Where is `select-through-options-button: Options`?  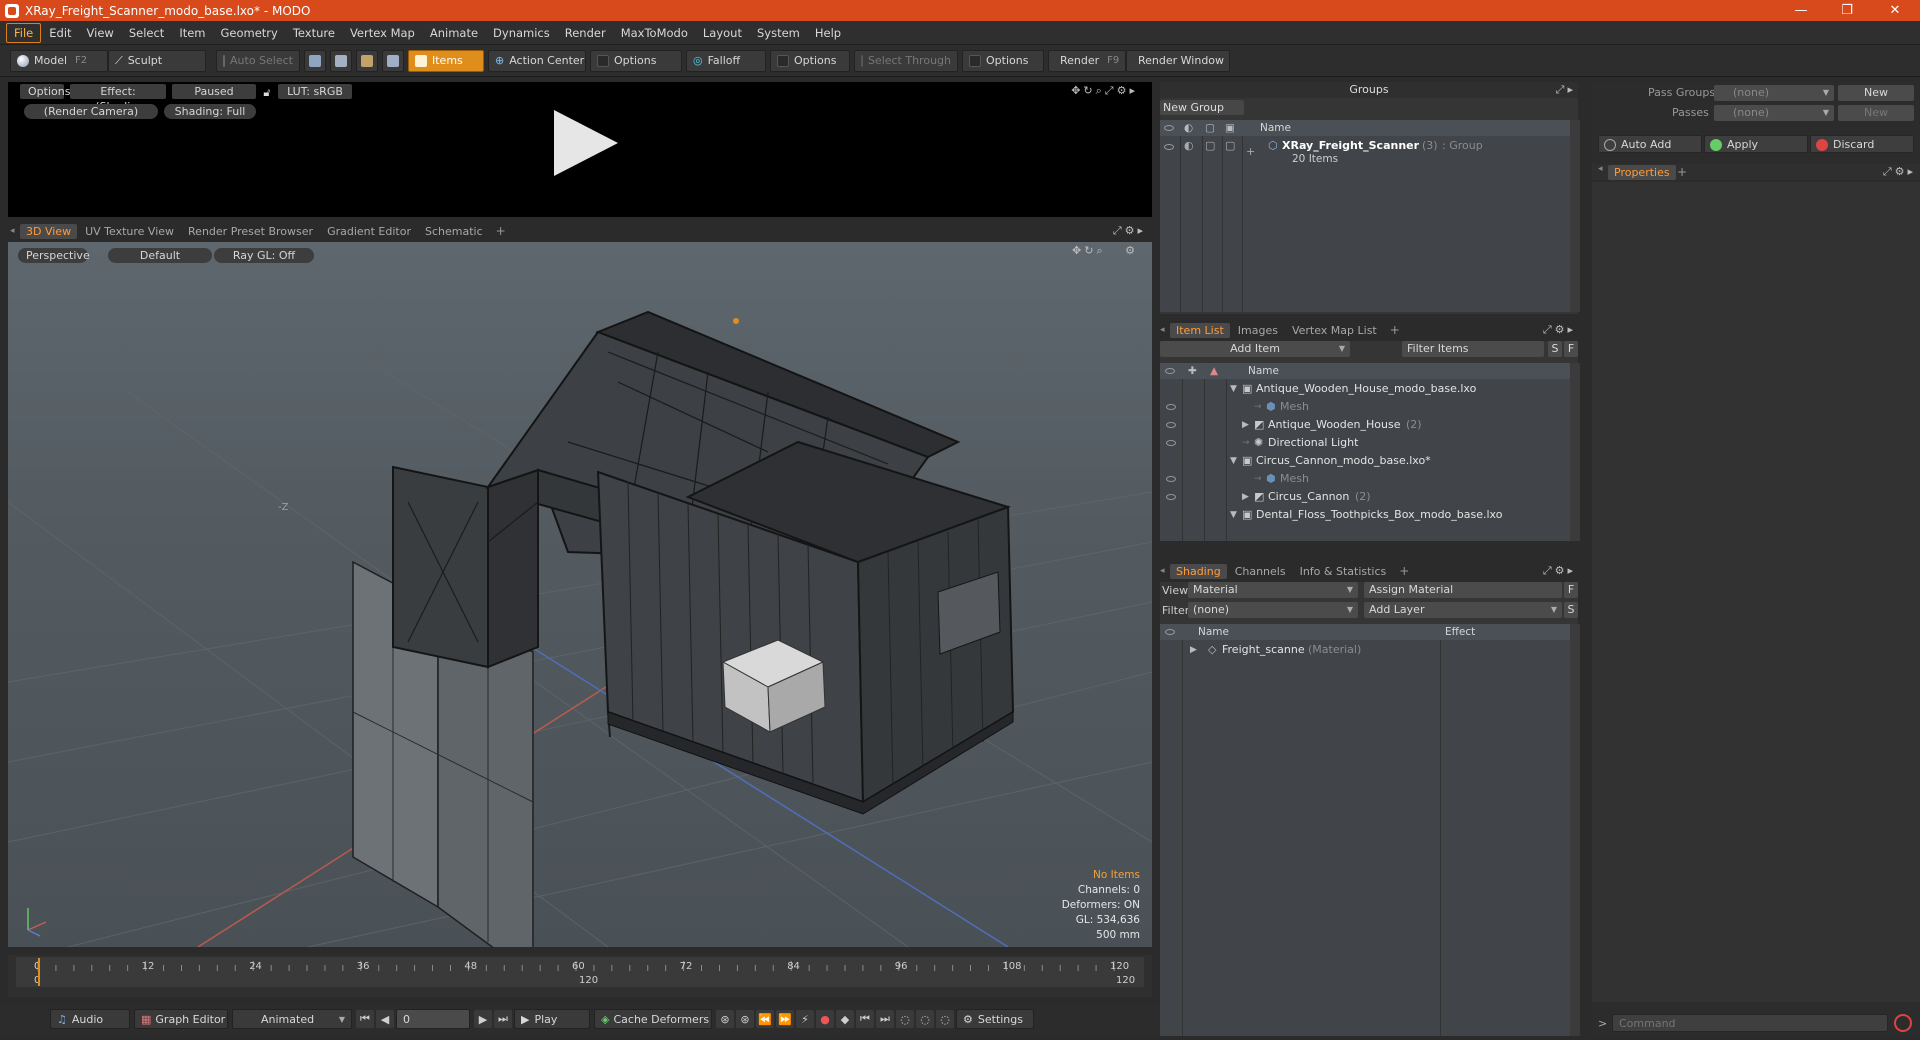 select-through-options-button: Options is located at coordinates (1003, 60).